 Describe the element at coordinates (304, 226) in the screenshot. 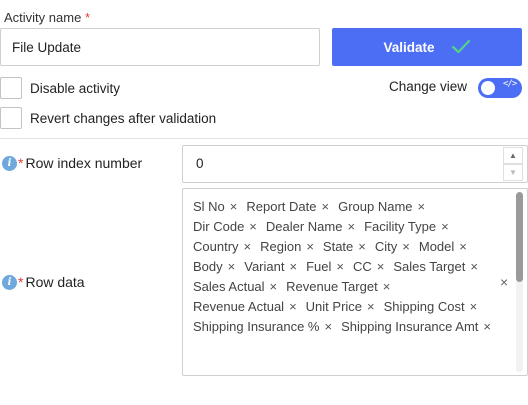

I see `tag-label: Dealer Name` at that location.